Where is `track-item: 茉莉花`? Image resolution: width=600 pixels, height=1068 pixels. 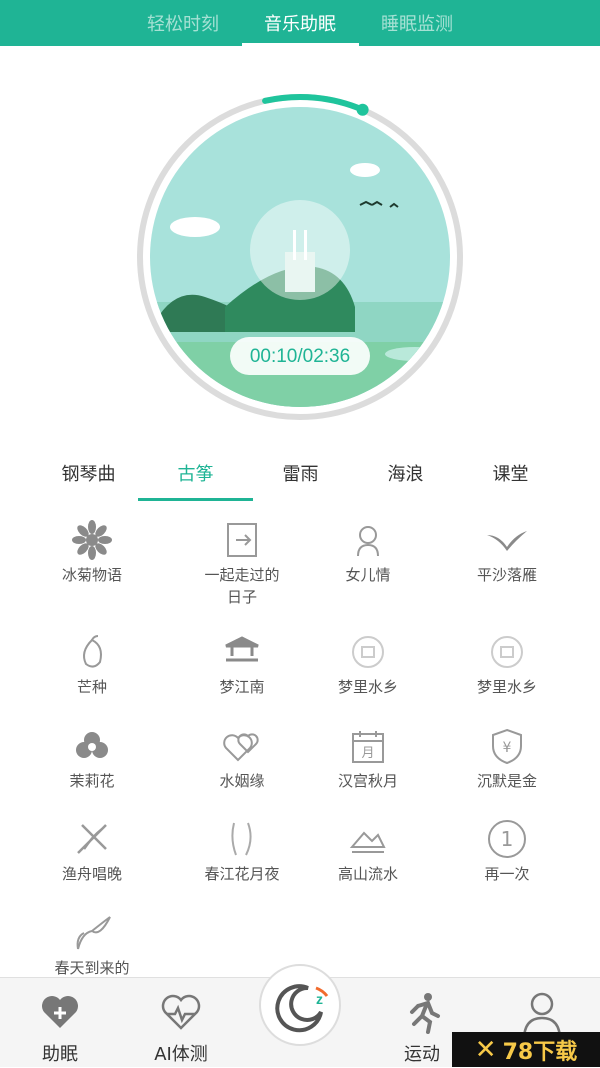
track-item: 茉莉花 is located at coordinates (92, 774).